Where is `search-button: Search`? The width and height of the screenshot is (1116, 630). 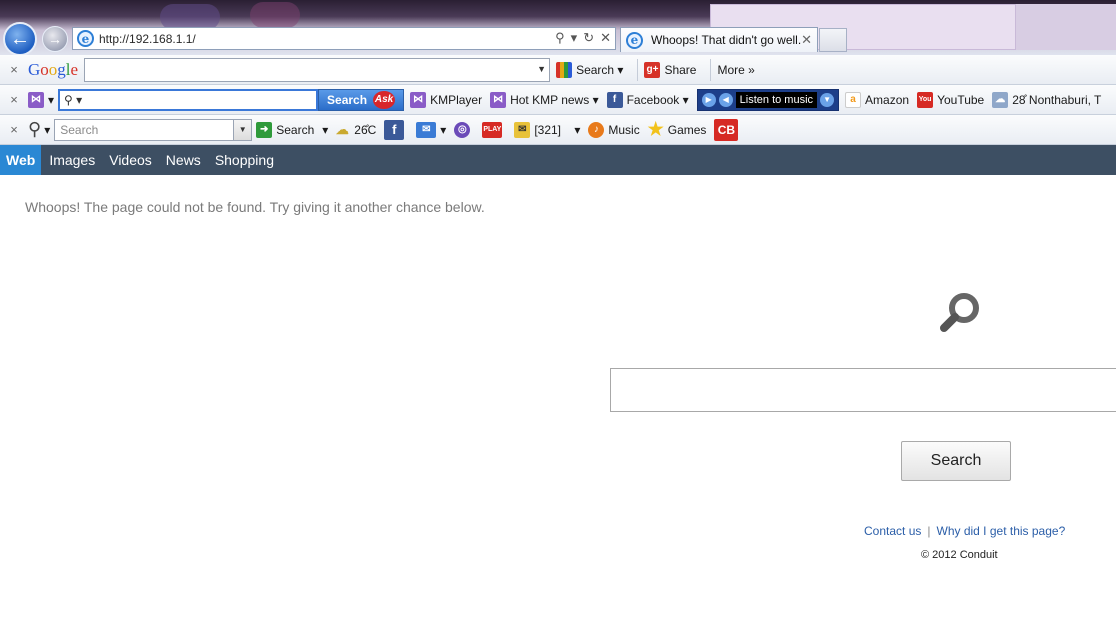
search-button: Search is located at coordinates (956, 461).